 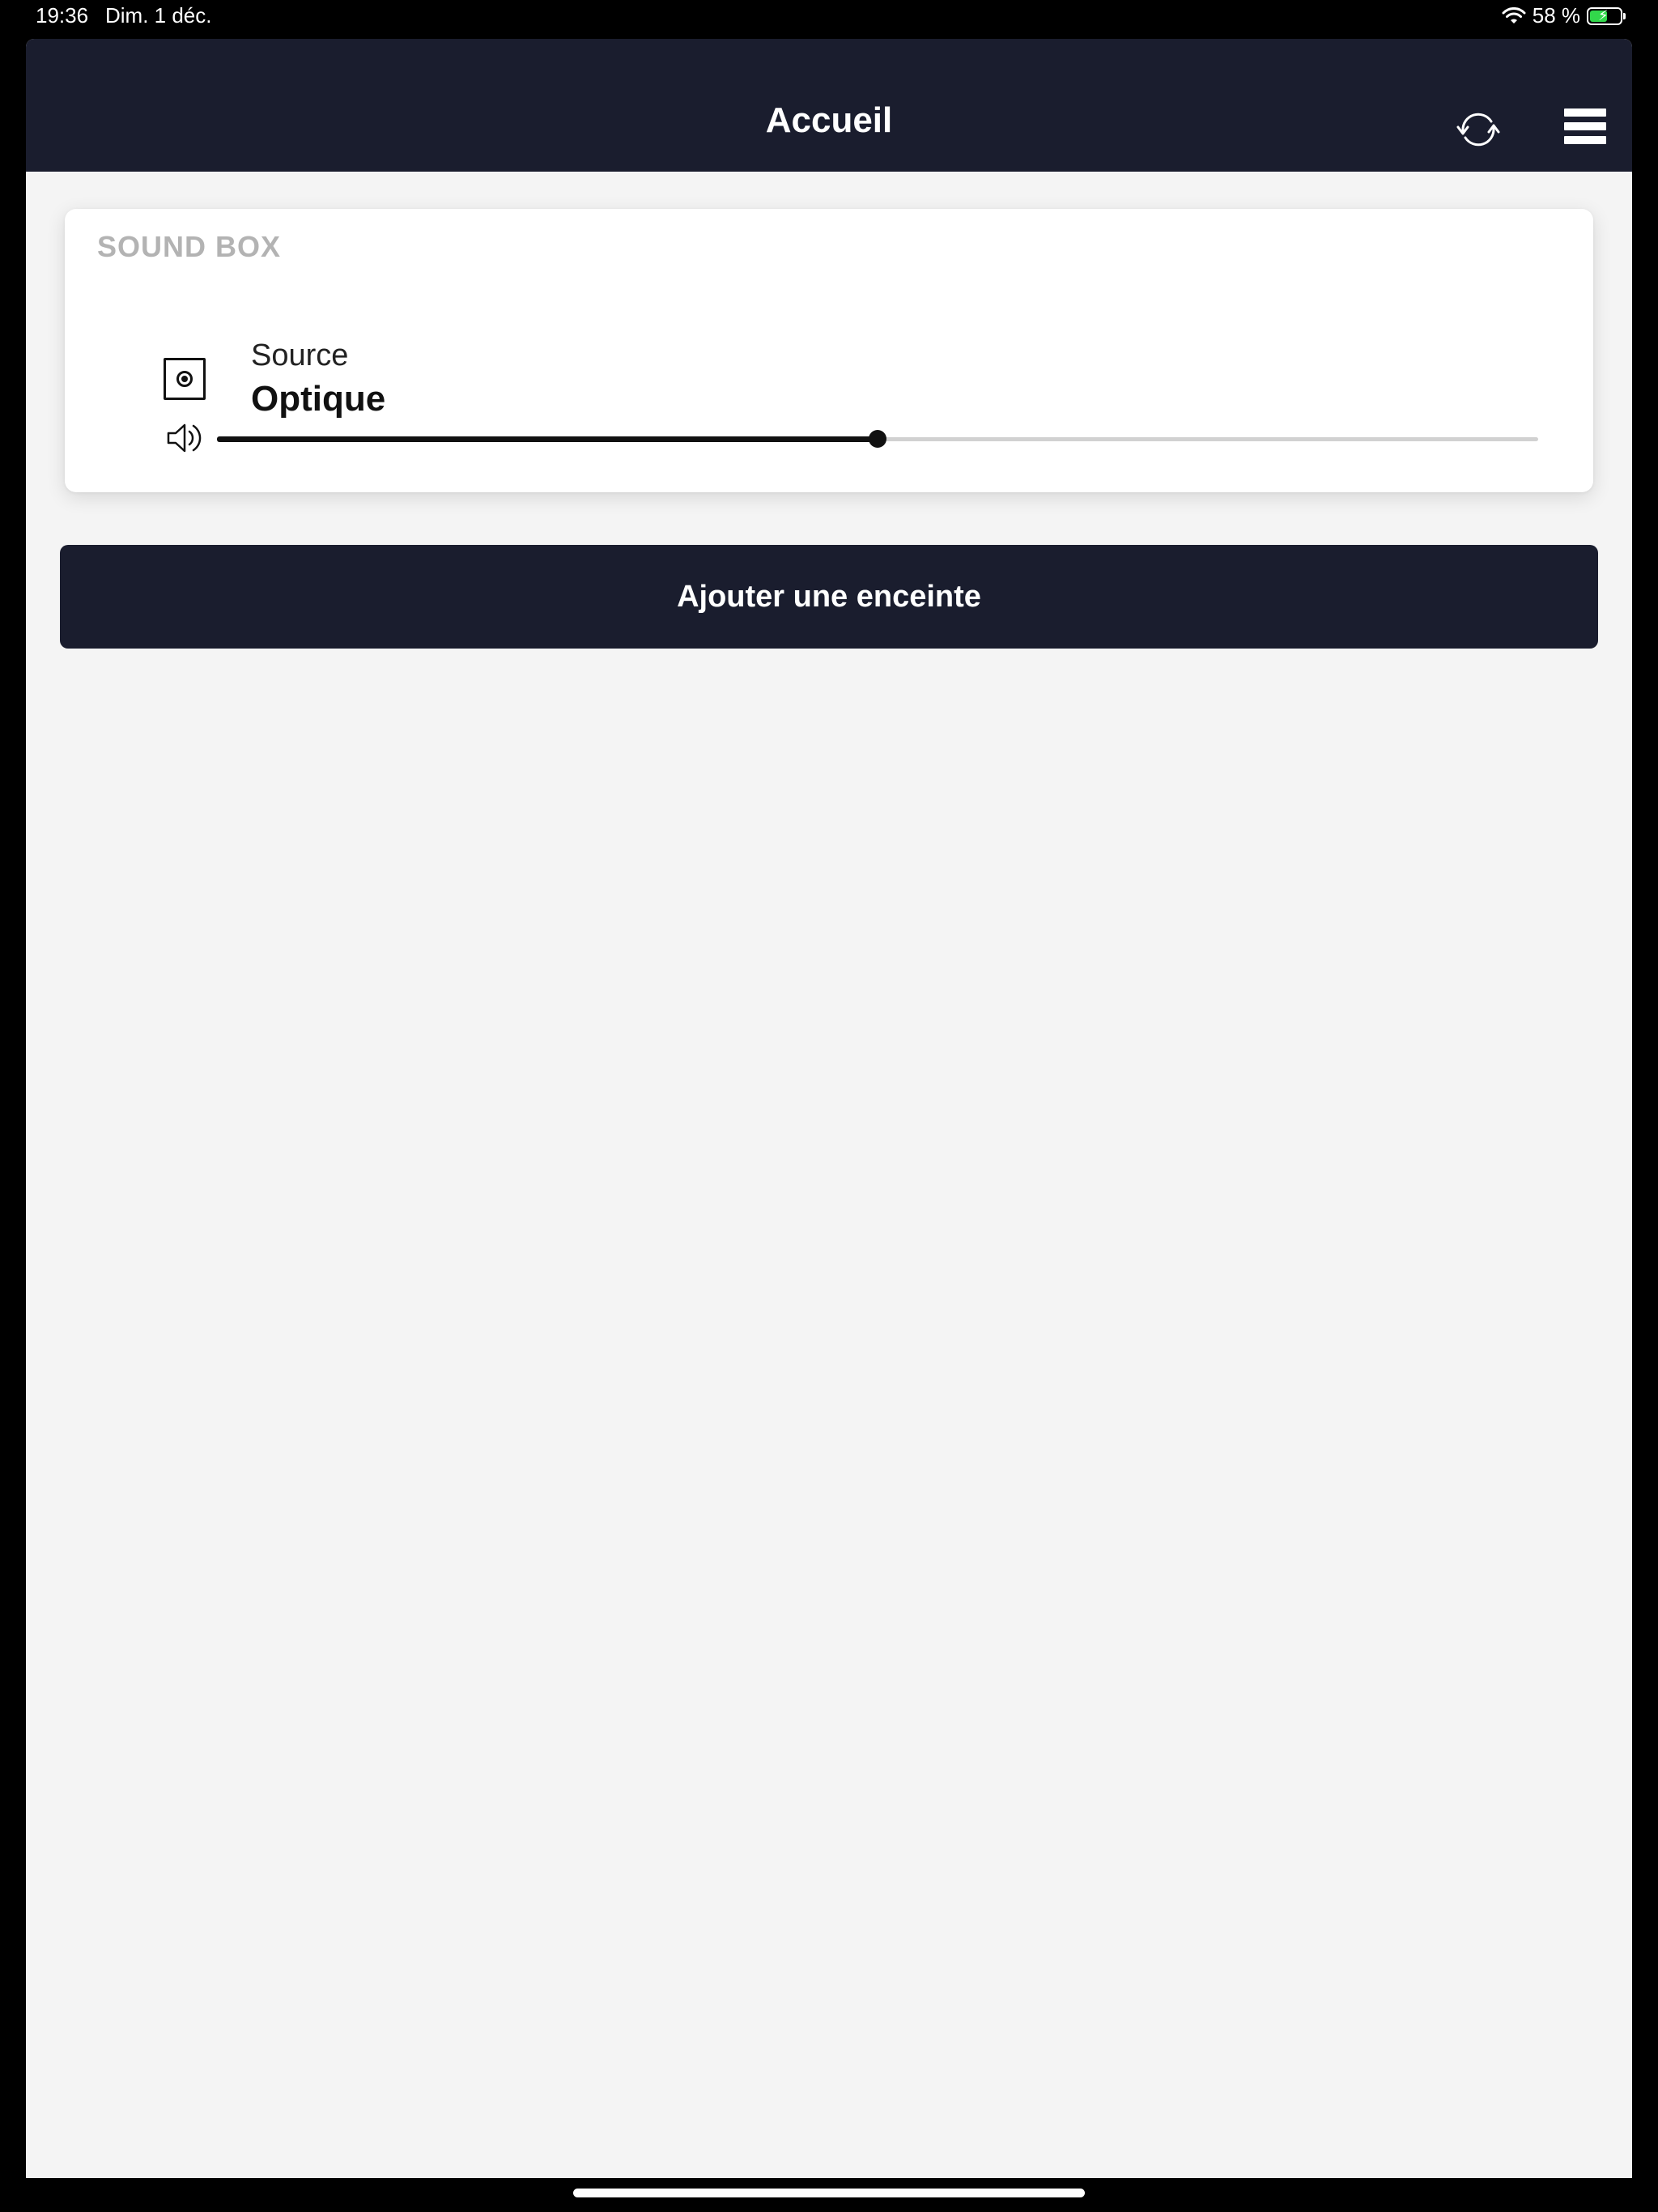 I want to click on menu-button, so click(x=1585, y=126).